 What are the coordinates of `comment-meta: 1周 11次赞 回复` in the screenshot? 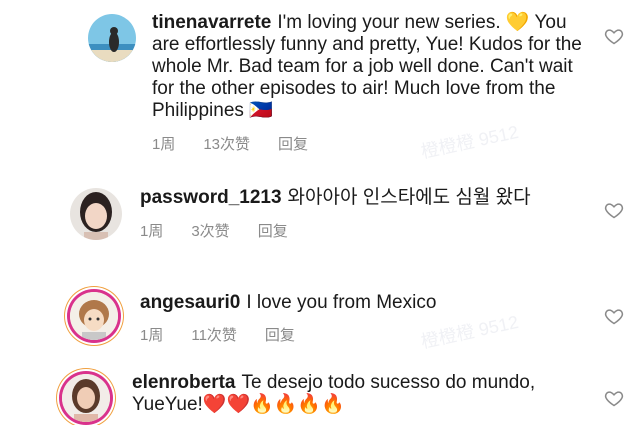 It's located at (217, 334).